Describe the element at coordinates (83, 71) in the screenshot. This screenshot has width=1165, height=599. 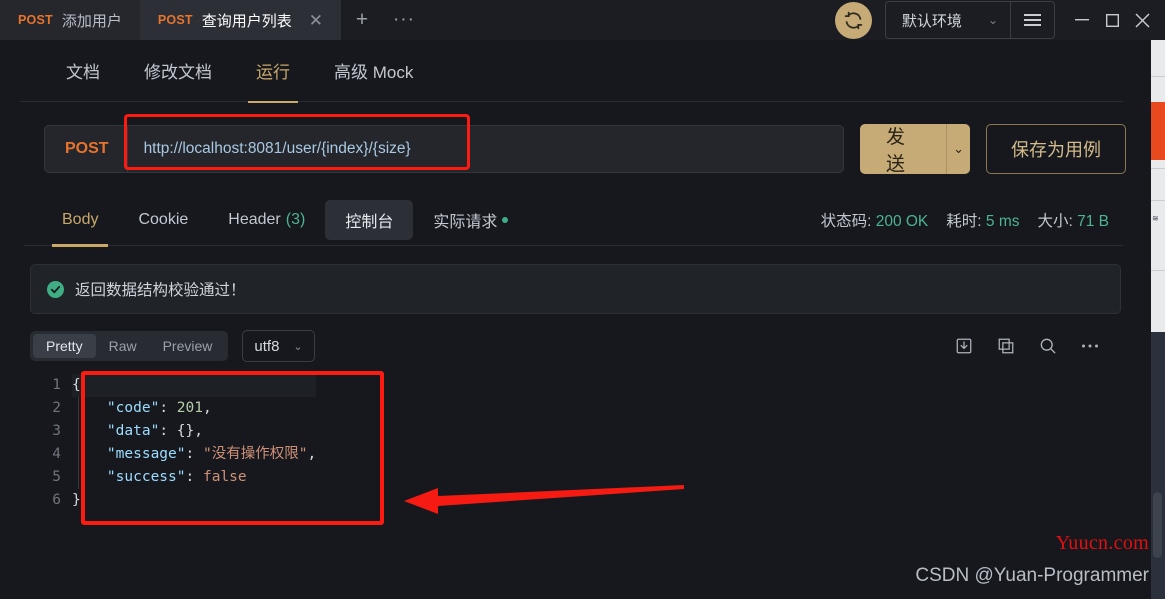
I see `tab-document: 文档` at that location.